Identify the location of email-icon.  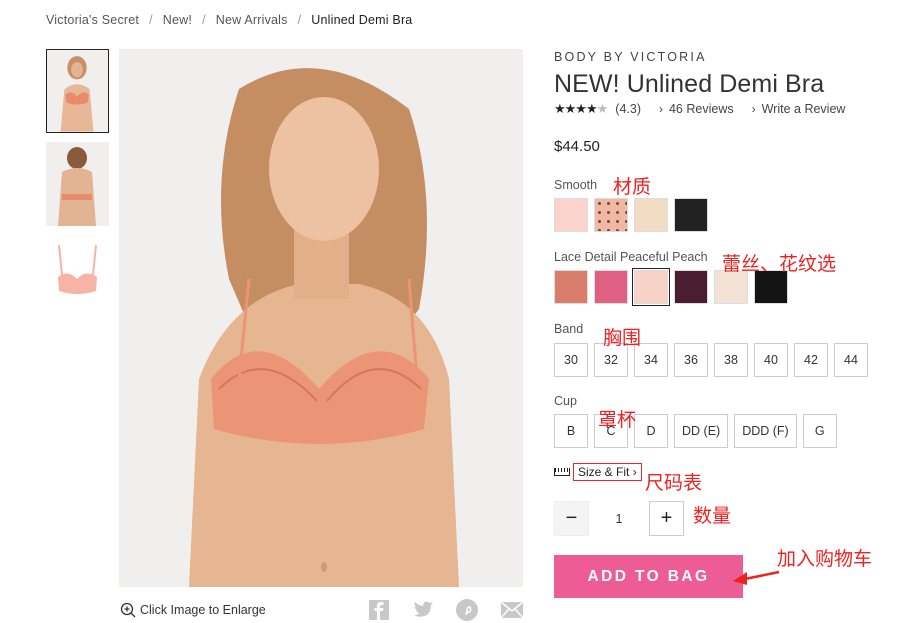
(511, 610).